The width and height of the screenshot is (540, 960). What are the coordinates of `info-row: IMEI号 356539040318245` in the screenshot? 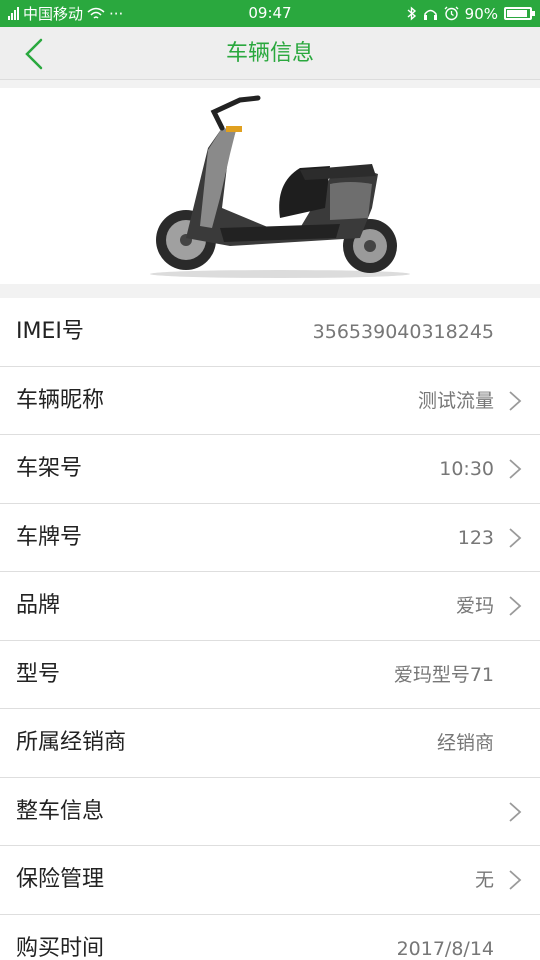 It's located at (270, 332).